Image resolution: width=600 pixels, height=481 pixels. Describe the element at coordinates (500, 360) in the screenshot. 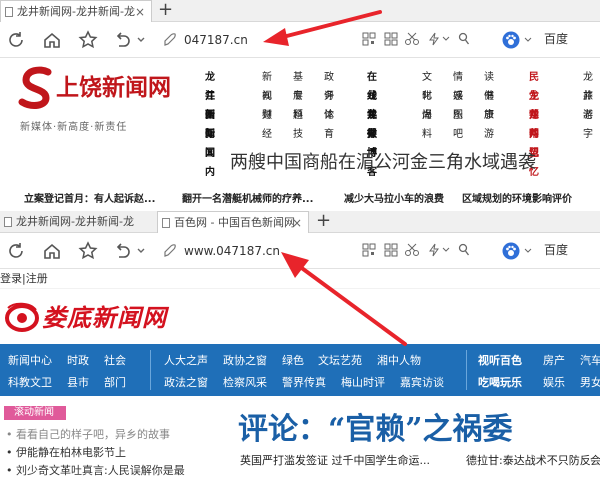

I see `nav-link: 视听百色` at that location.